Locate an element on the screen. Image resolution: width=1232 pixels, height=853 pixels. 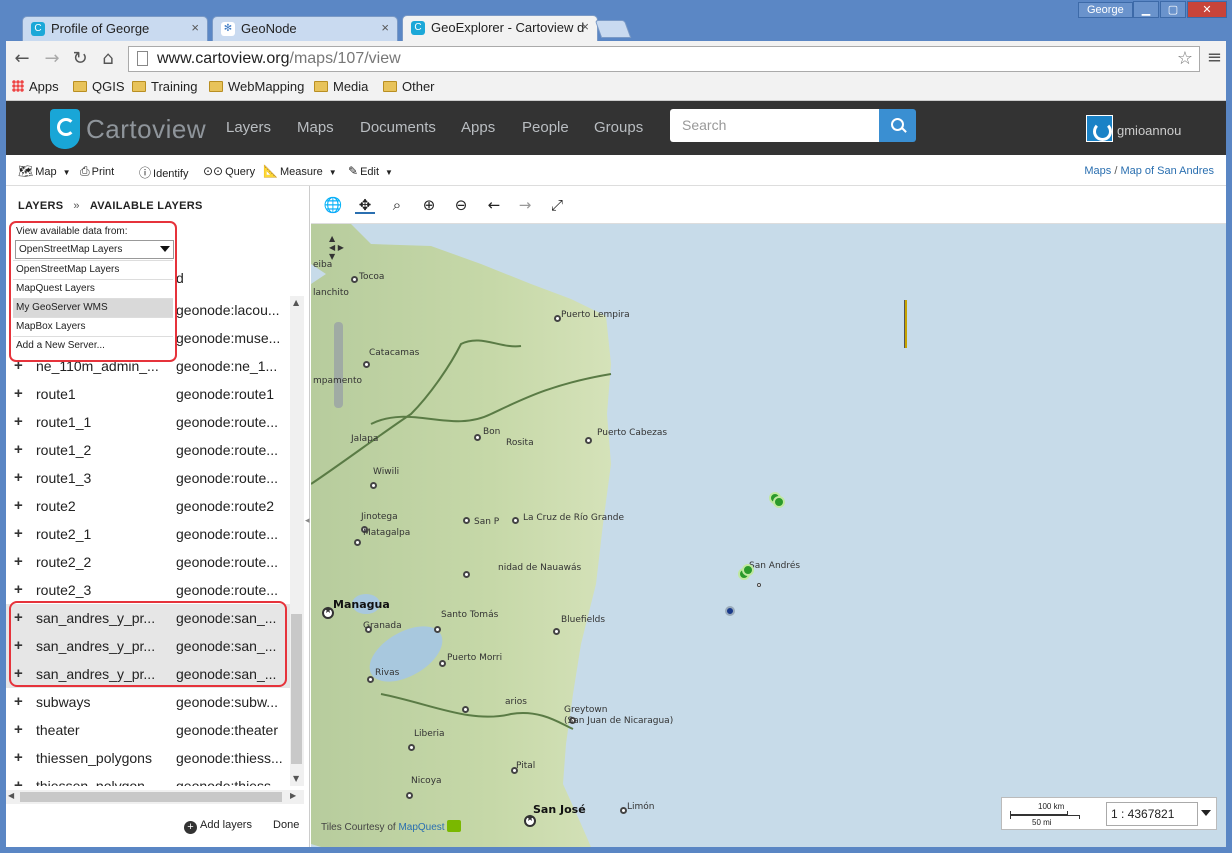
close-window-button: ✕ is located at coordinates (1207, 9).